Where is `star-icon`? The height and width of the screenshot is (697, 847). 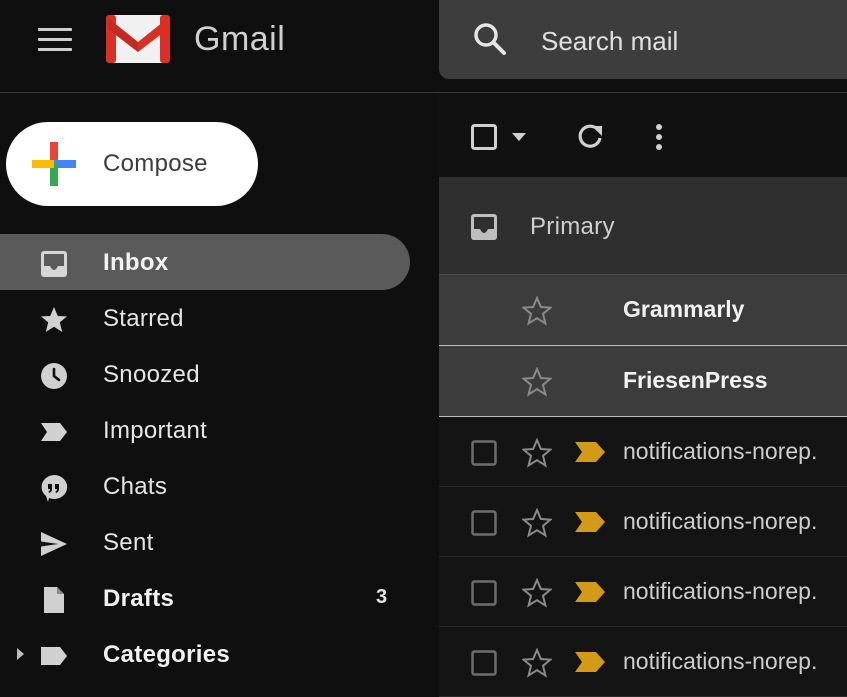 star-icon is located at coordinates (54, 319).